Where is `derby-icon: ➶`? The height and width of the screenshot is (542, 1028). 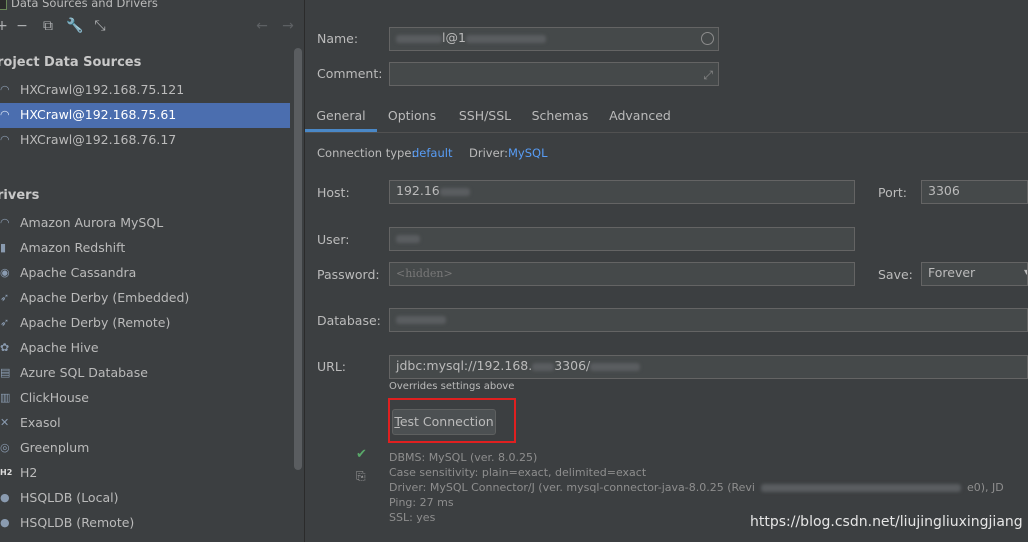
derby-icon: ➶ is located at coordinates (5, 298).